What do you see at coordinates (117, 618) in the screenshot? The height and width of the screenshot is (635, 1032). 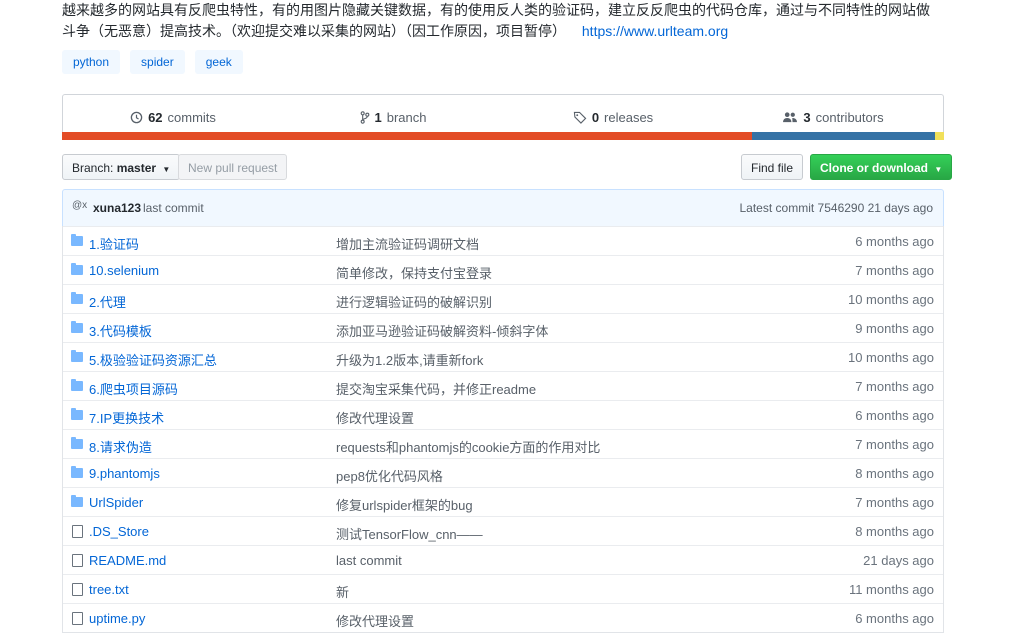 I see `file-name-link: uptime.py` at bounding box center [117, 618].